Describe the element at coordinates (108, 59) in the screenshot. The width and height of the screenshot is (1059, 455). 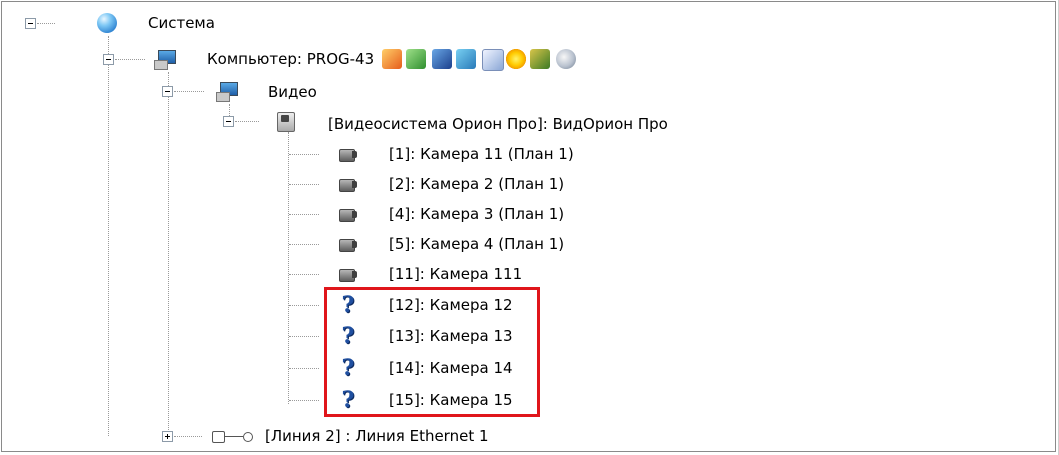
I see `computer-collapse-toggle` at that location.